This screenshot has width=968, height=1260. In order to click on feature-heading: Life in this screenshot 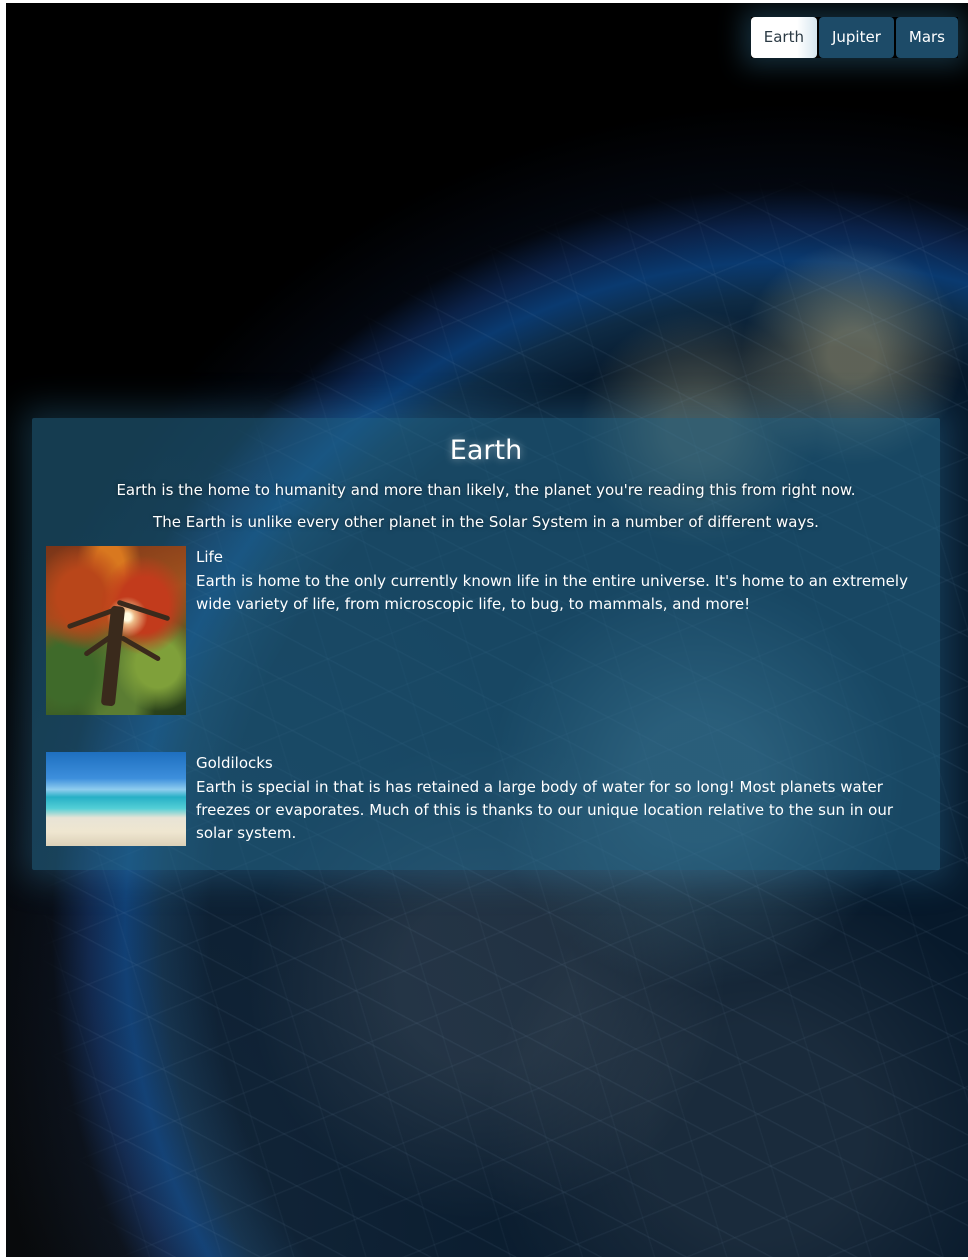, I will do `click(210, 557)`.